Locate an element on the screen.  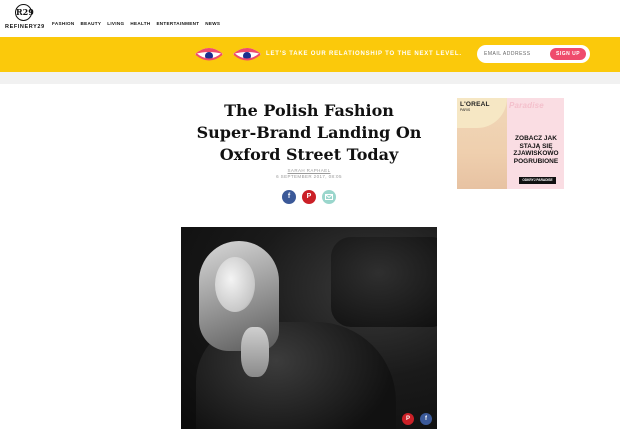
image-facebook-button: f is located at coordinates (426, 419).